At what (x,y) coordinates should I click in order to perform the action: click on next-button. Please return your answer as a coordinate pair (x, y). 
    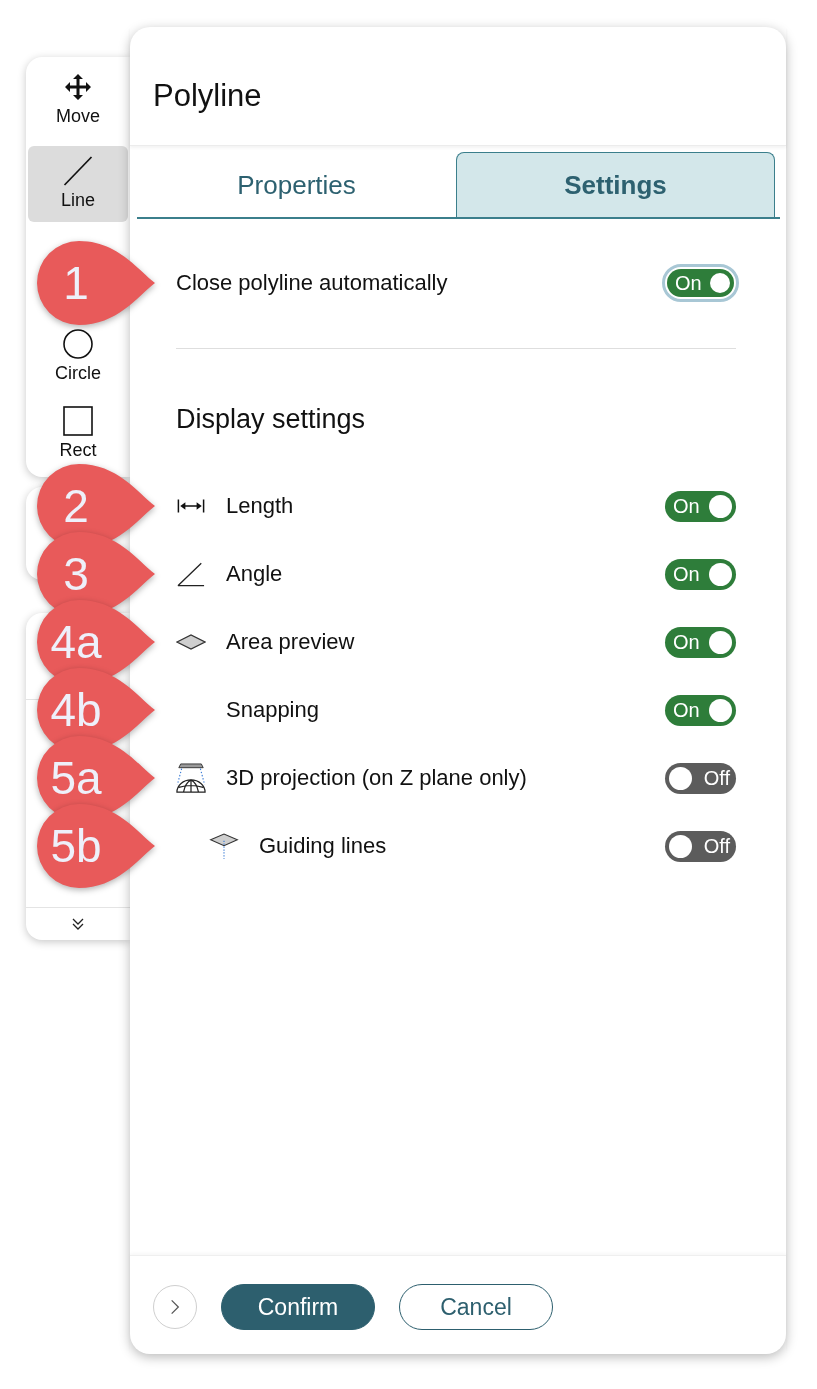
    Looking at the image, I should click on (175, 1307).